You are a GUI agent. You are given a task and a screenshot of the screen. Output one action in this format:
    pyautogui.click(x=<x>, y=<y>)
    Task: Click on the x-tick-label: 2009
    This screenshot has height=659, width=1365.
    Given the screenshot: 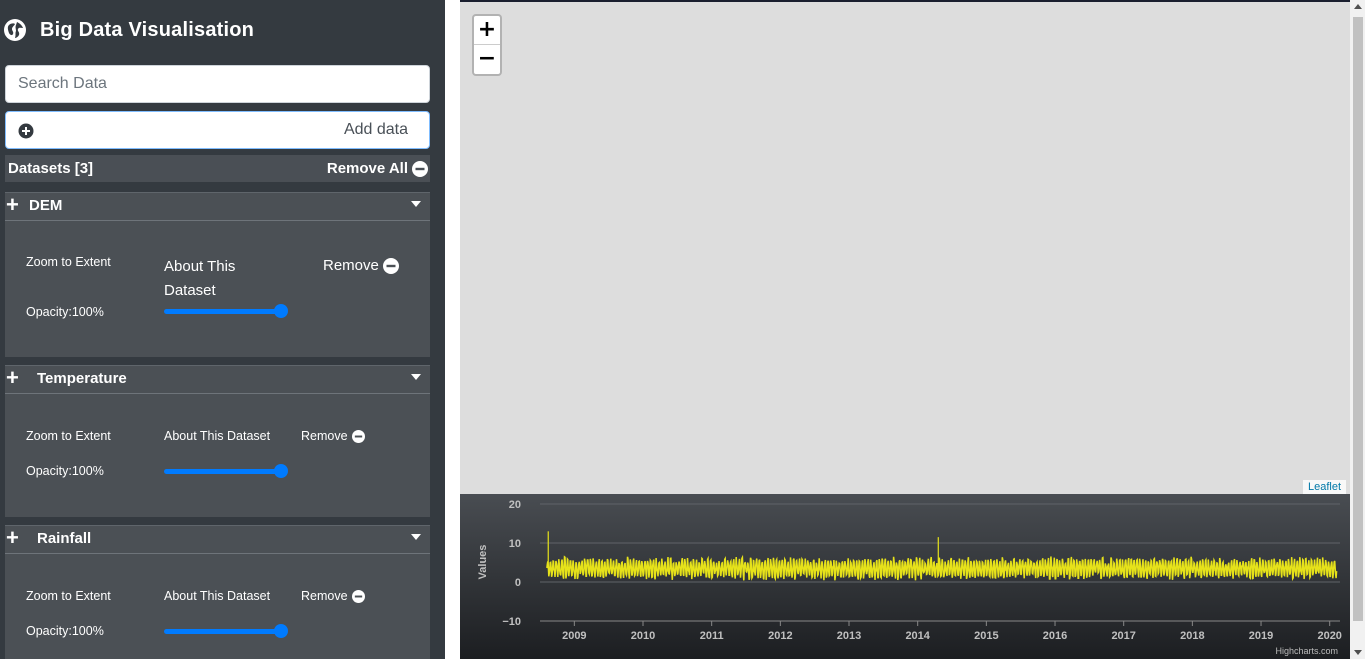 What is the action you would take?
    pyautogui.click(x=574, y=636)
    